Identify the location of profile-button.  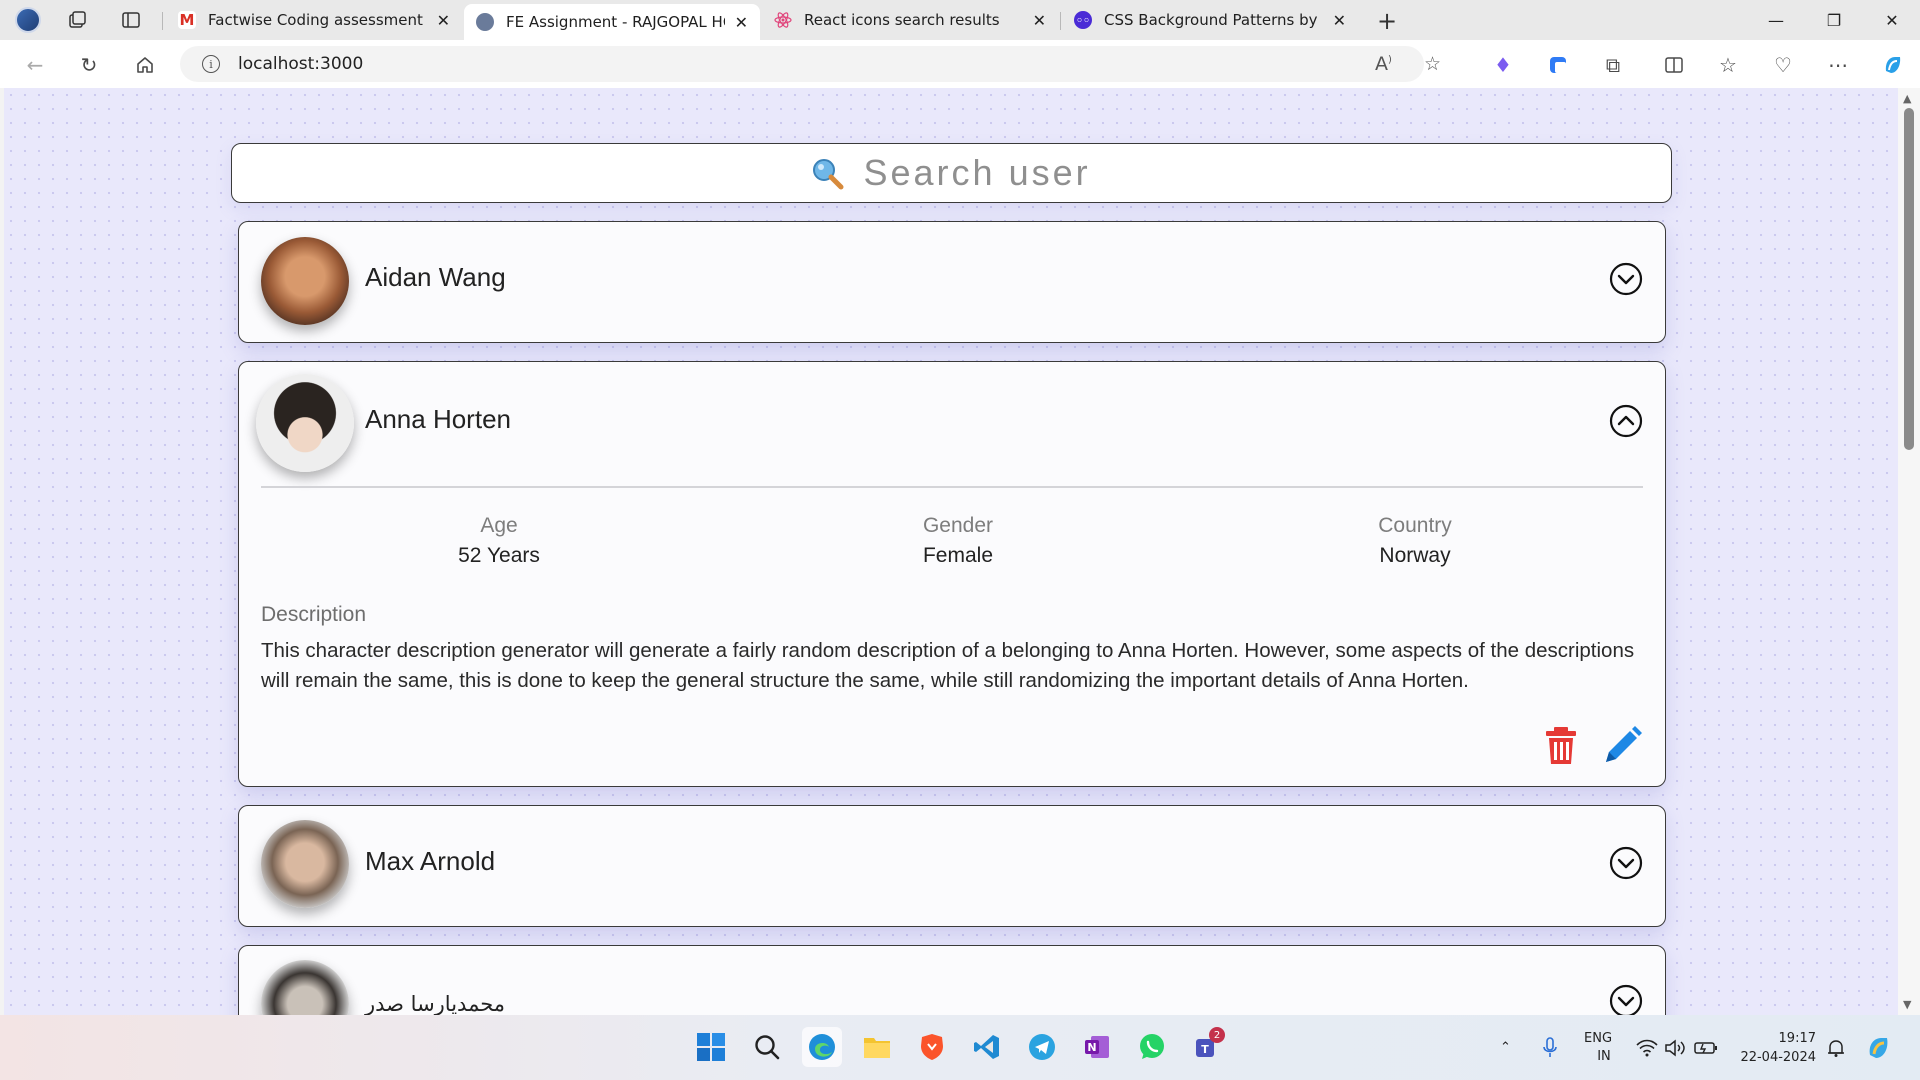
(28, 20).